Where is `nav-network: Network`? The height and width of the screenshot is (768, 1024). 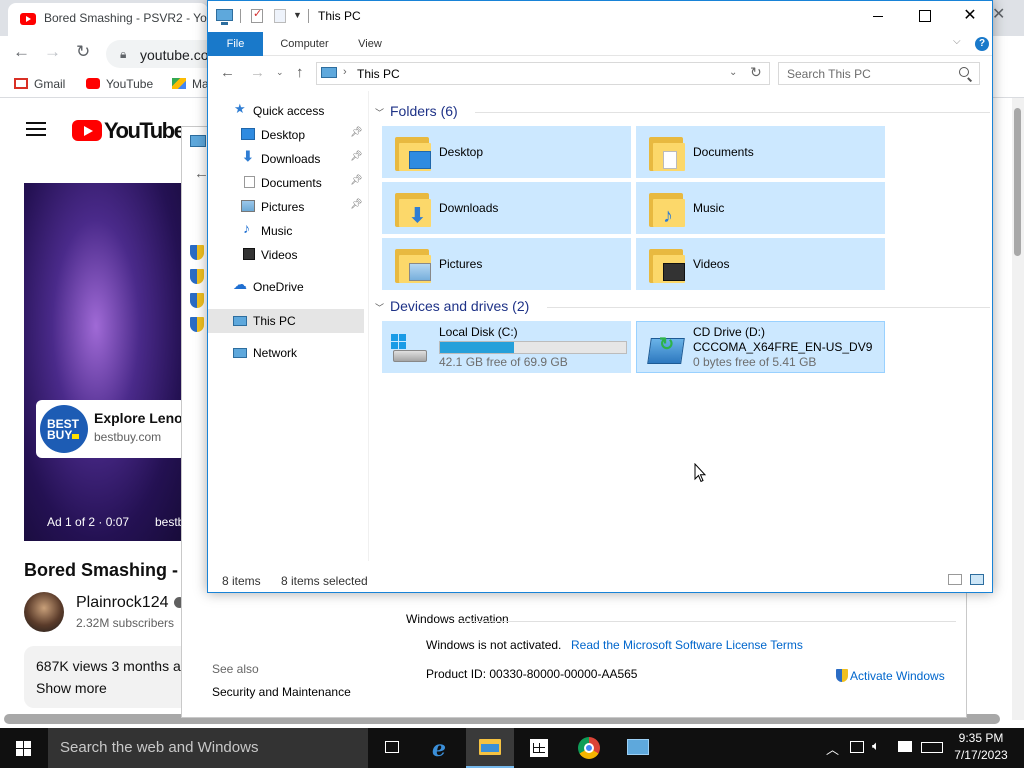 nav-network: Network is located at coordinates (286, 353).